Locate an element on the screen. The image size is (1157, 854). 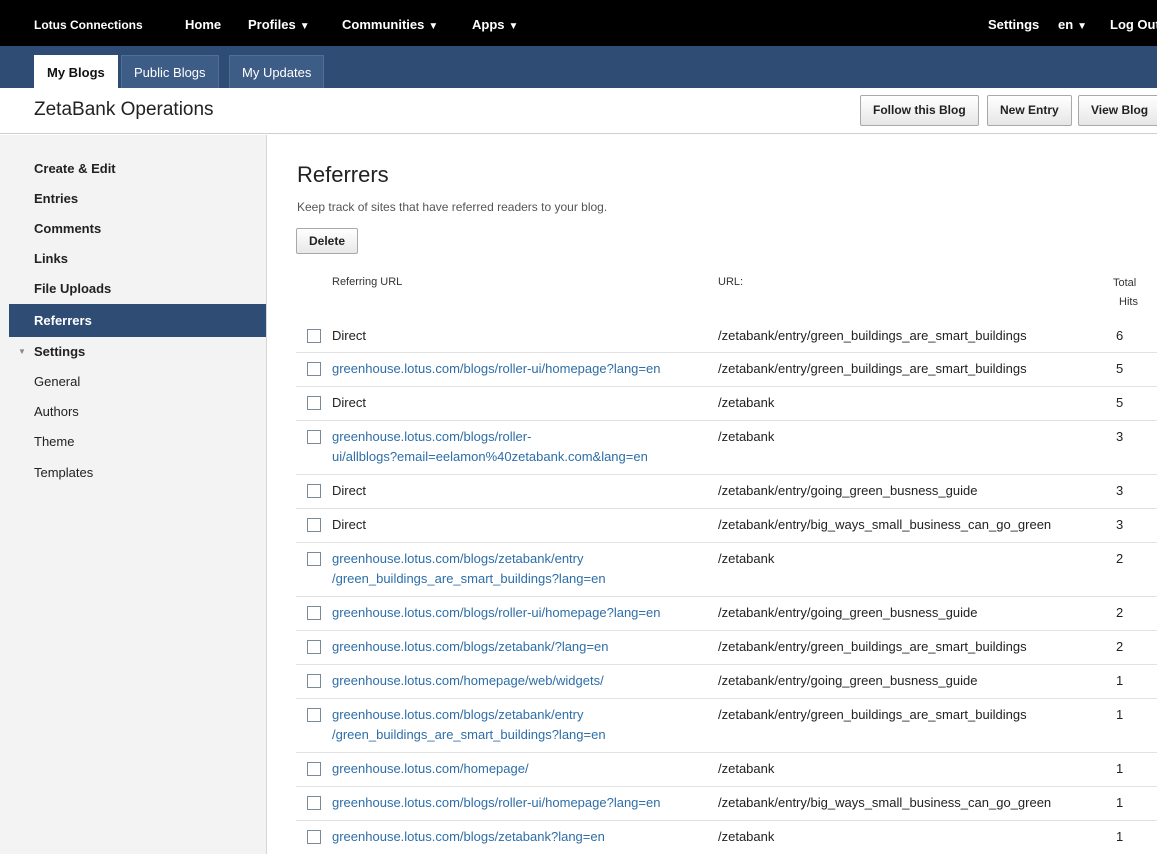
blog-title: ZetaBank Operations is located at coordinates (124, 109).